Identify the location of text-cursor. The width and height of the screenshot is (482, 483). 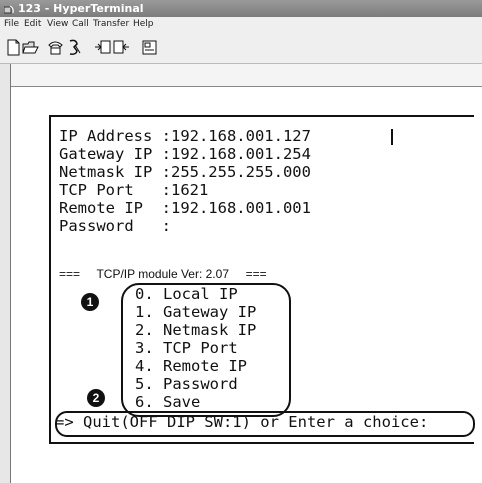
(392, 137).